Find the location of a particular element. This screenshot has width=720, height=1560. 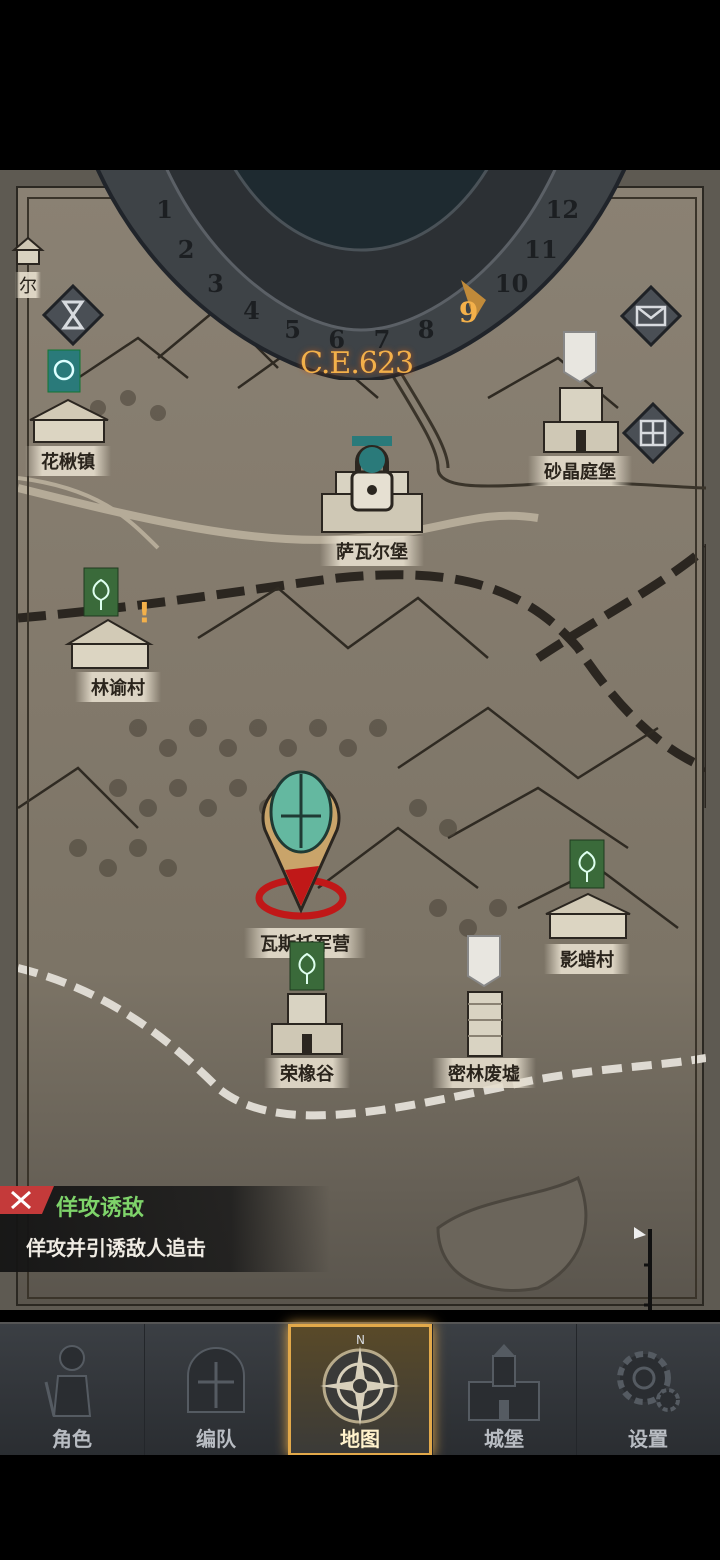

nav-tab-map: N 地图 is located at coordinates (360, 1390).